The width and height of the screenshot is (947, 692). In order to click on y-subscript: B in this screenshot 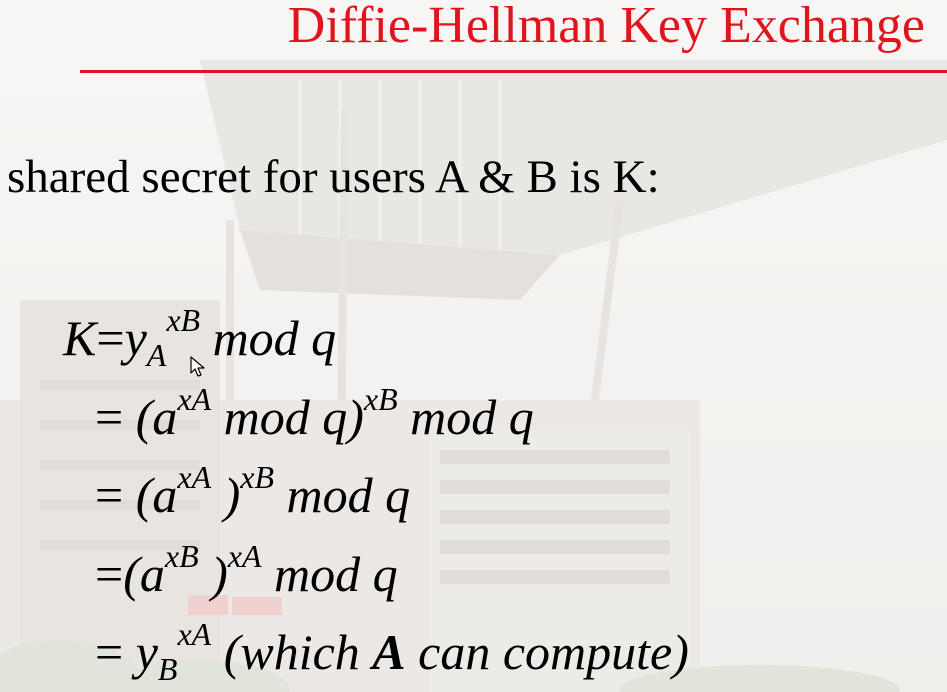, I will do `click(167, 669)`.